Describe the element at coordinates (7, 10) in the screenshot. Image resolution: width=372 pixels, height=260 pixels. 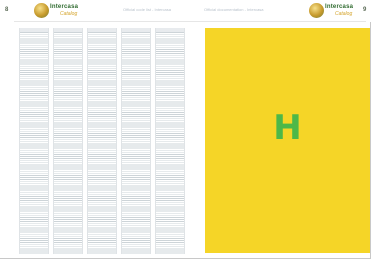
I see `left-page-number: 8` at that location.